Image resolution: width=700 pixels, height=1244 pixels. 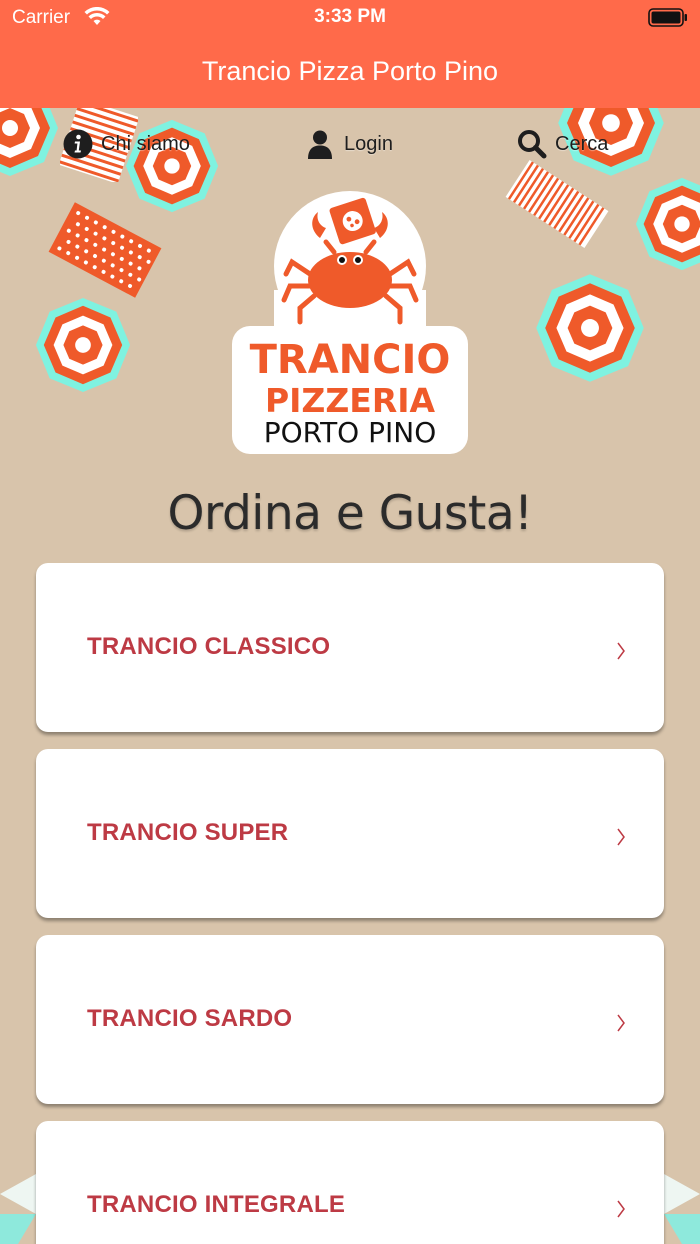 I want to click on menu-item-trancio-sardo: TRANCIO SARDO, so click(x=350, y=1019).